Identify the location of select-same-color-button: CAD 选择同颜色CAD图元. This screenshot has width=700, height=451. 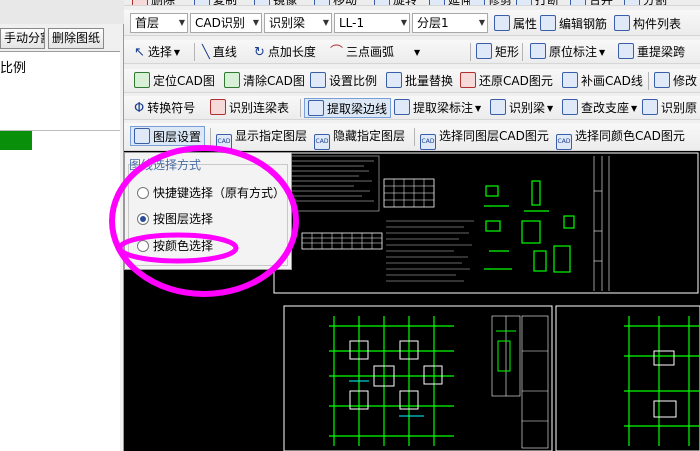
(620, 138).